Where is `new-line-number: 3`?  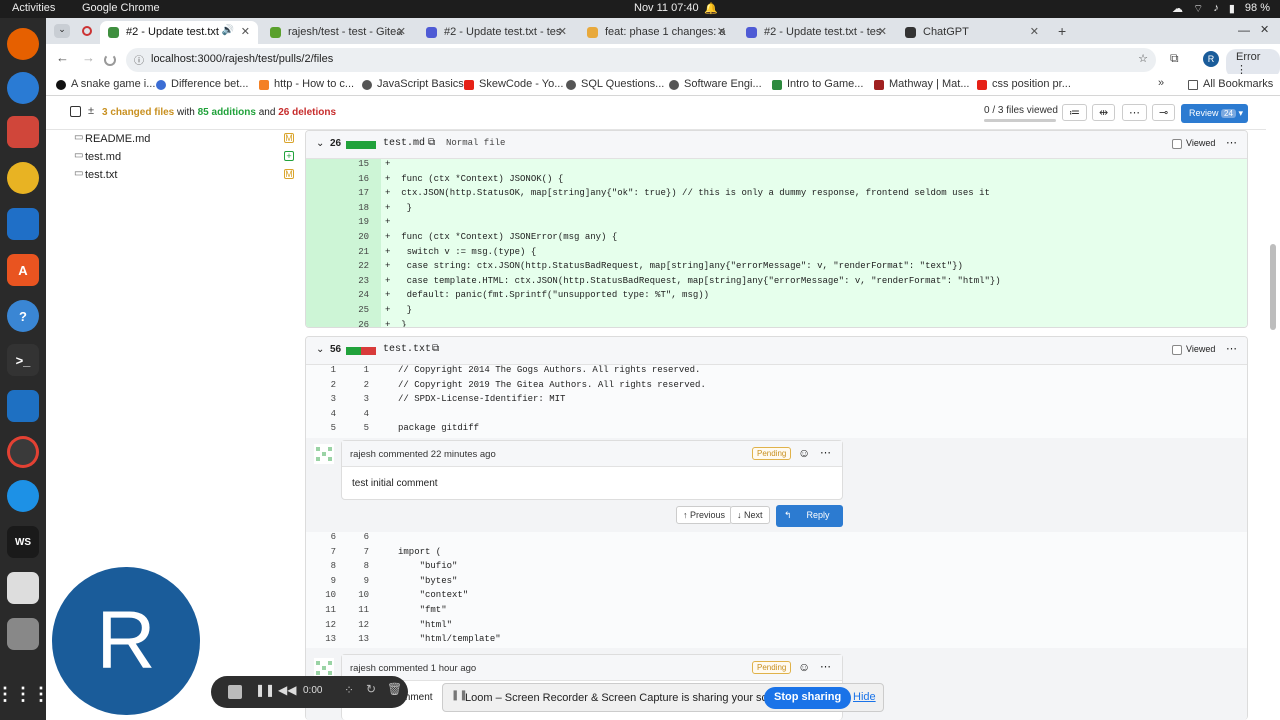 new-line-number: 3 is located at coordinates (356, 399).